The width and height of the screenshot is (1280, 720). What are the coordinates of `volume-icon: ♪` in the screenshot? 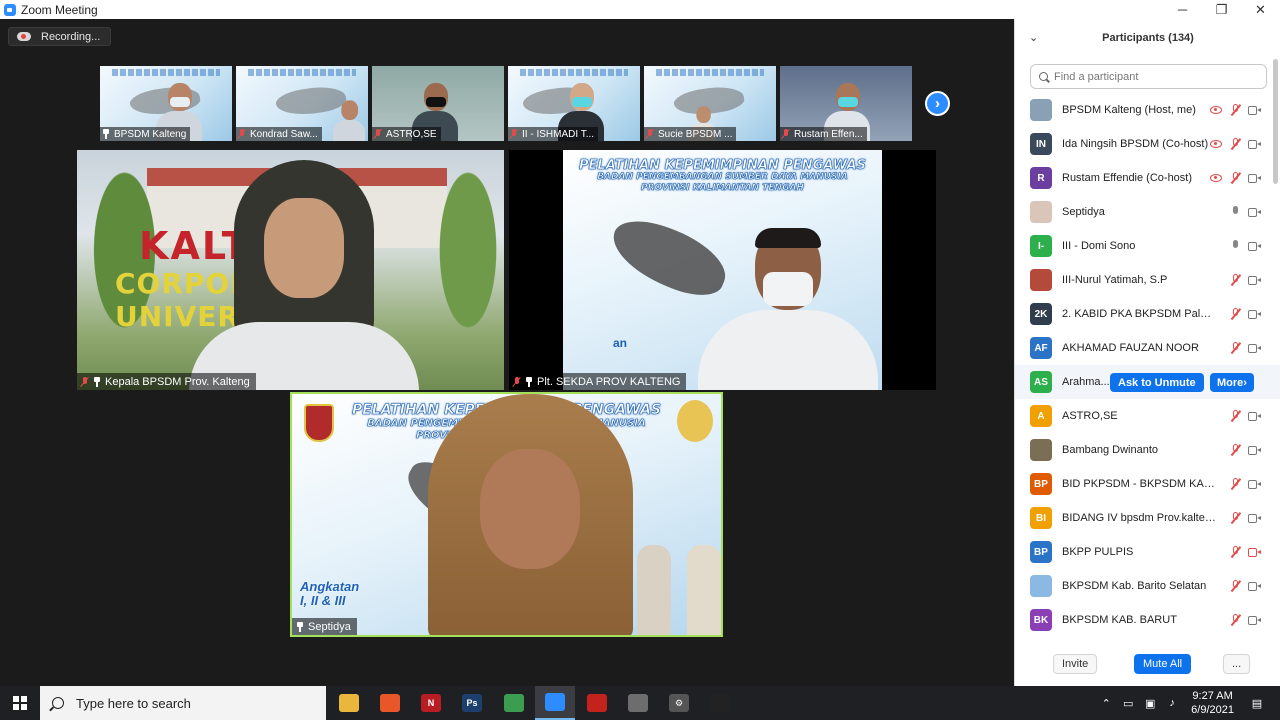 It's located at (1172, 703).